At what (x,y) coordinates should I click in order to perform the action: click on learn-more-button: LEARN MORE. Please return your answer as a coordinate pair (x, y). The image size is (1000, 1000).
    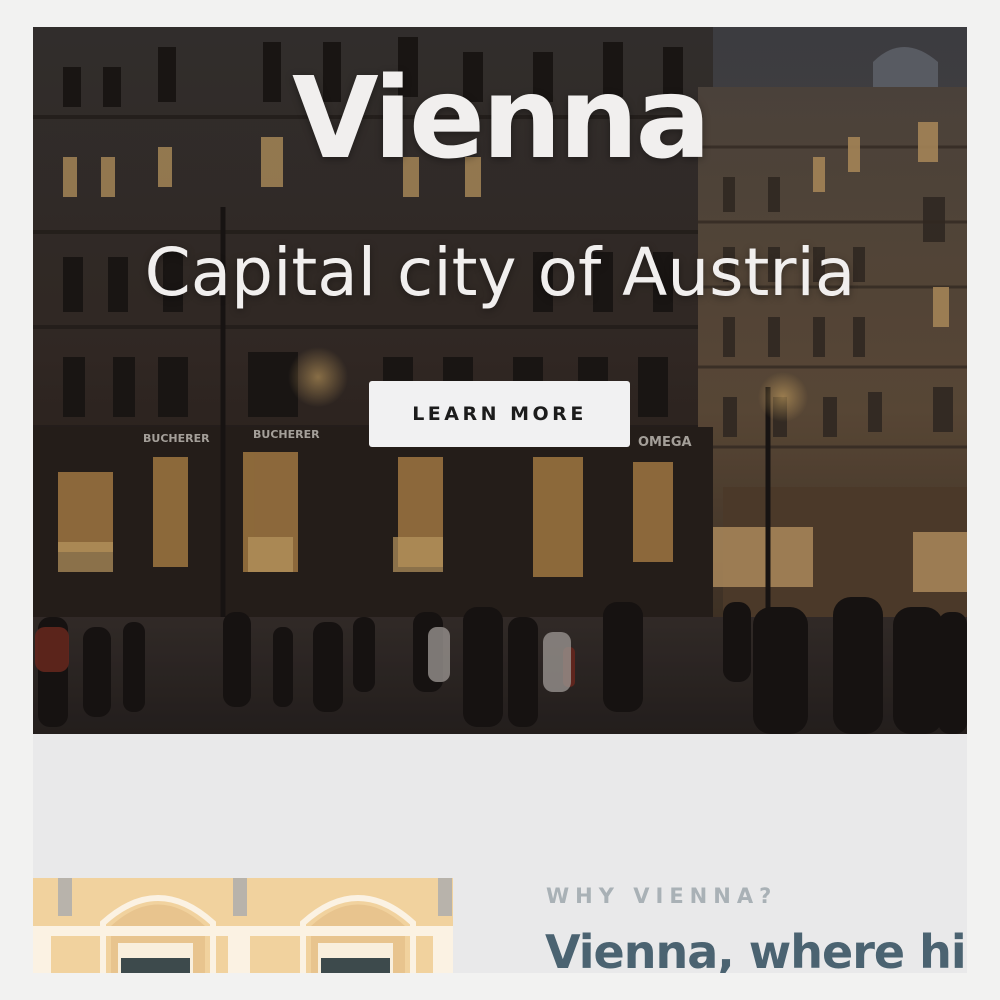
    Looking at the image, I should click on (499, 414).